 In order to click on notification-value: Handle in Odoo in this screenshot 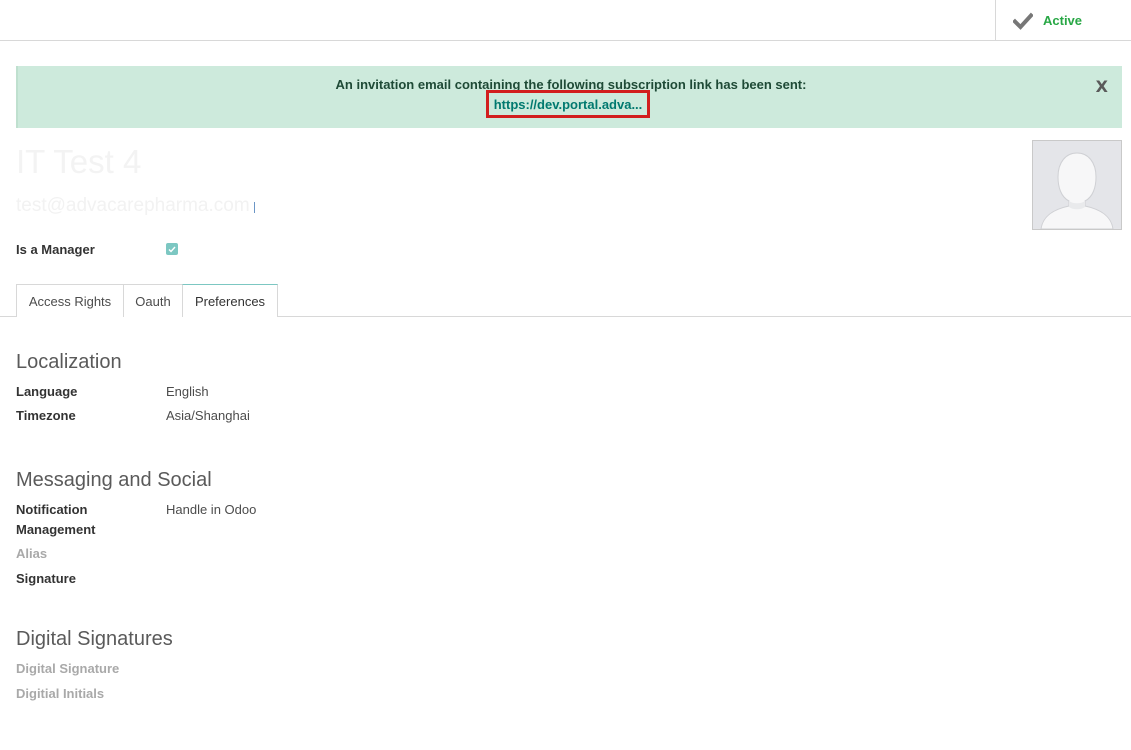, I will do `click(211, 509)`.